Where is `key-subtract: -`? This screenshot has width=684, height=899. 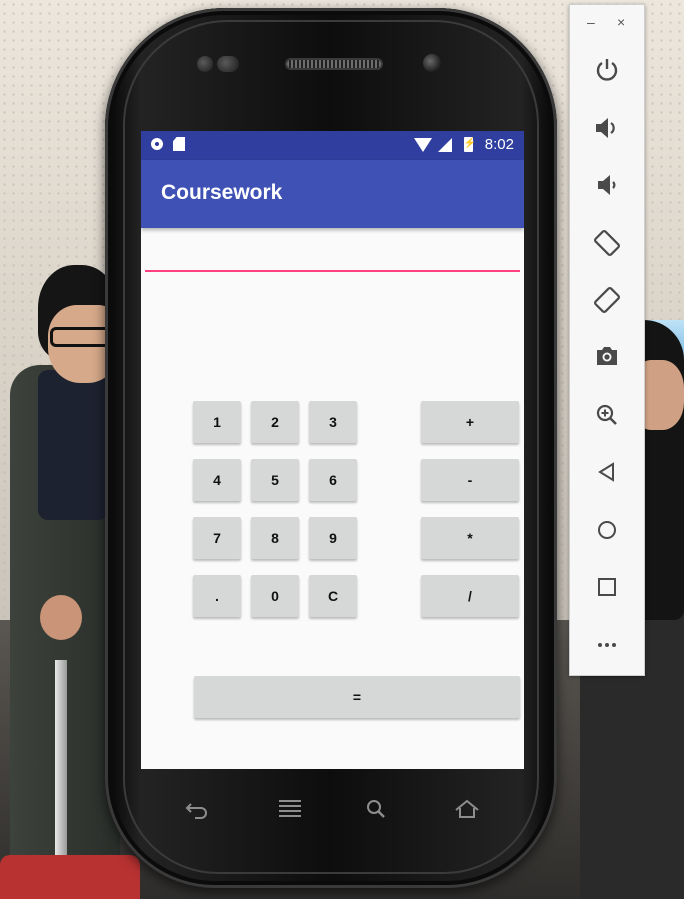 key-subtract: - is located at coordinates (470, 480).